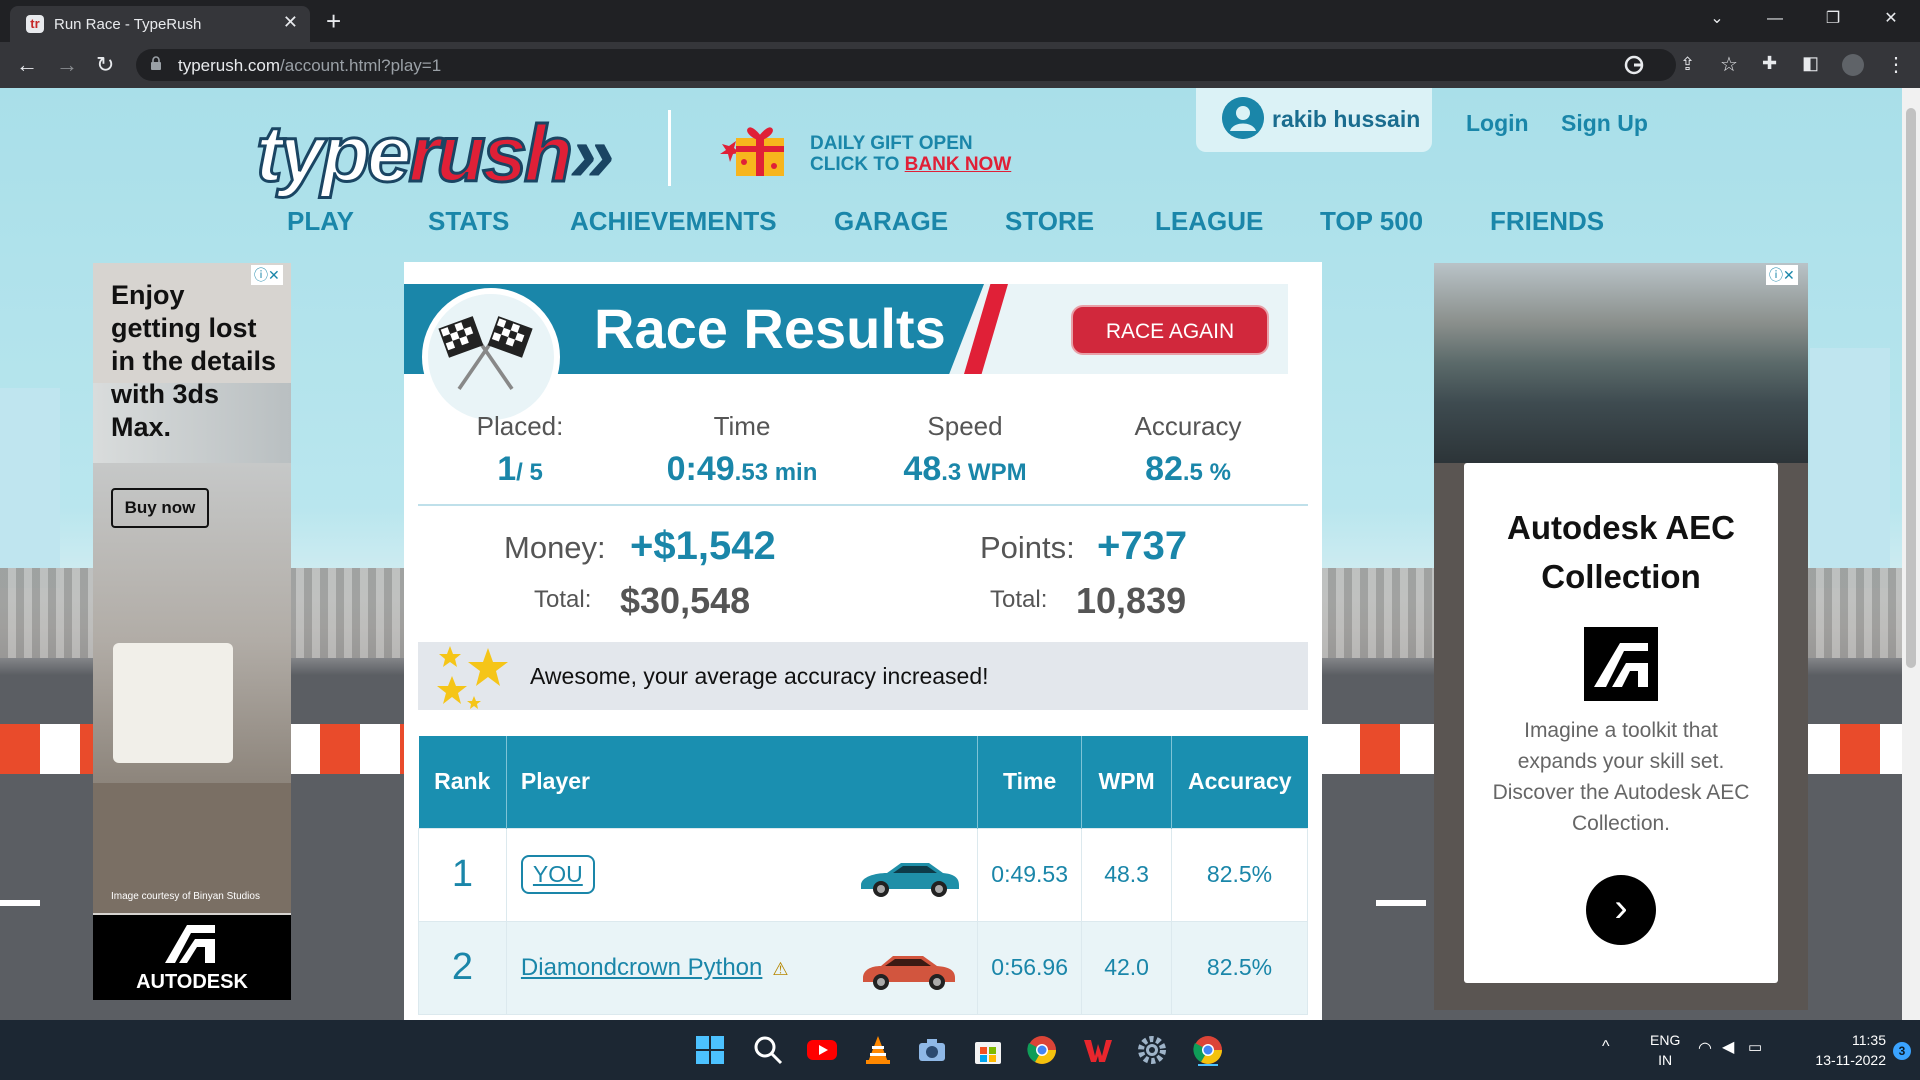  What do you see at coordinates (1621, 910) in the screenshot?
I see `ad-next-arrow-button: ›` at bounding box center [1621, 910].